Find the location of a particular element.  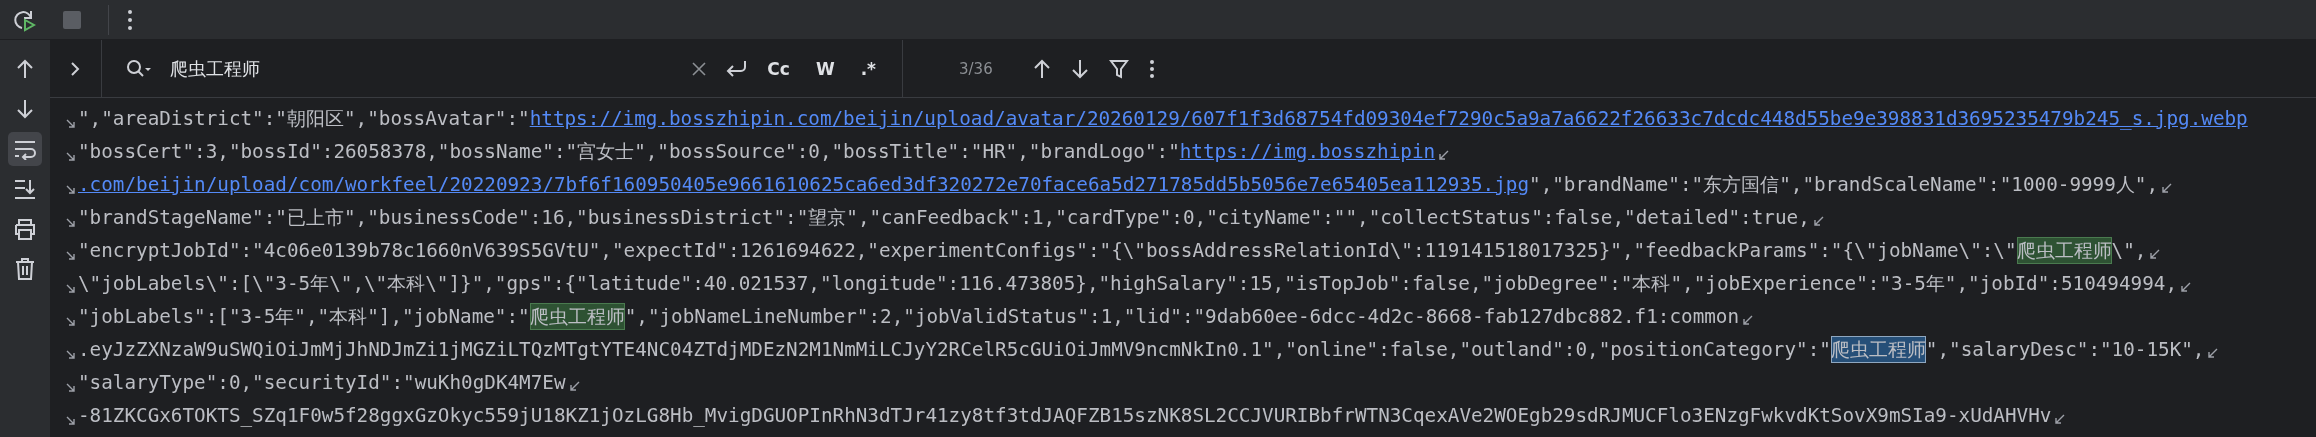

log-text: ","brandName":"东方国信","brandScaleName":"1000-9999人", is located at coordinates (1844, 185).